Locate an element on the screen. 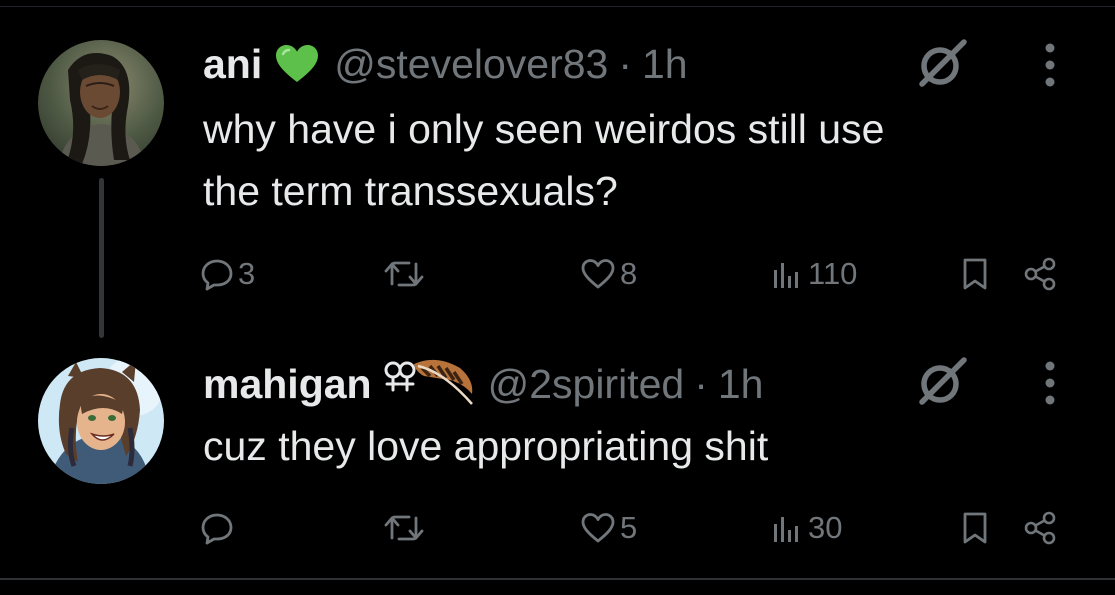  tweet-actions: 3 8 110 is located at coordinates (557, 274).